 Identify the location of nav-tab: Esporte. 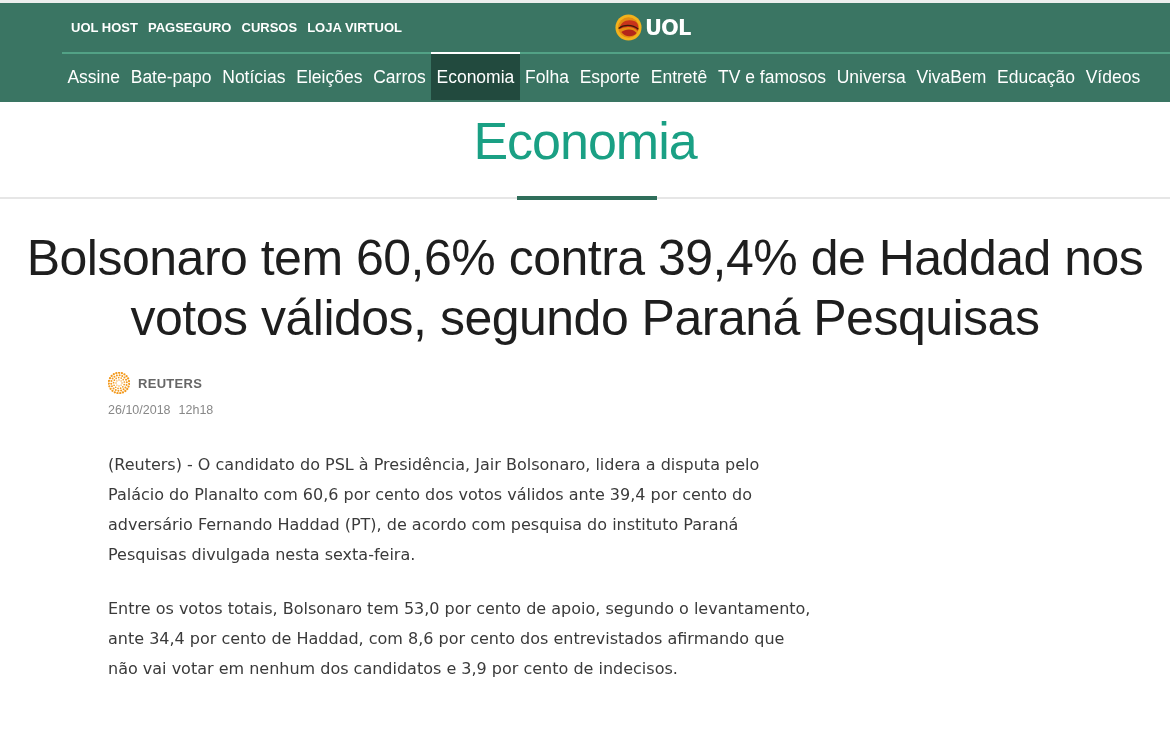
(610, 76).